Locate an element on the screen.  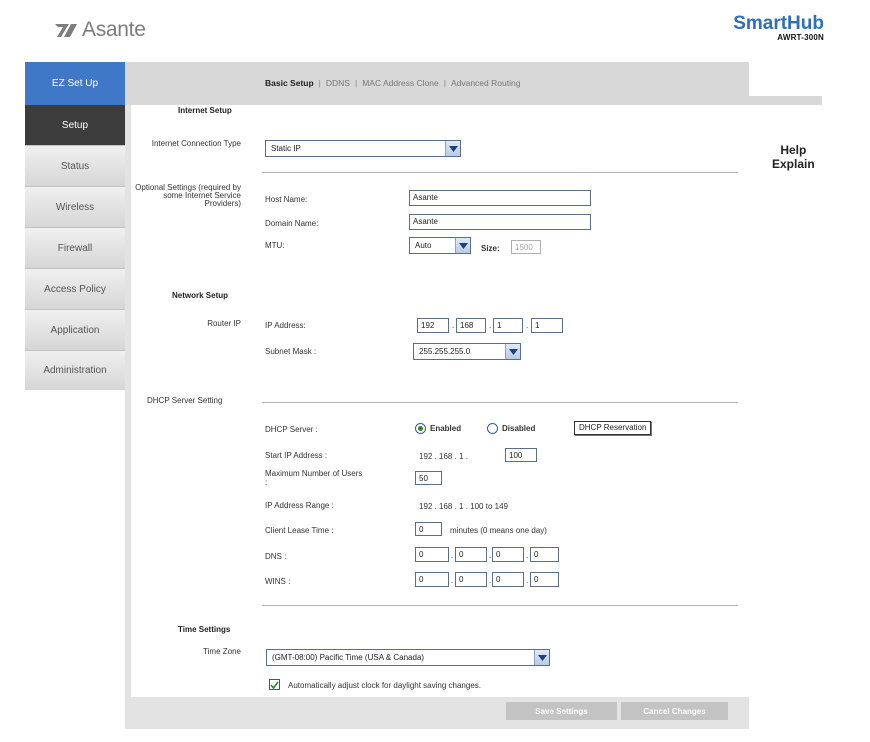
sidebar-item-wireless: Wireless is located at coordinates (75, 207).